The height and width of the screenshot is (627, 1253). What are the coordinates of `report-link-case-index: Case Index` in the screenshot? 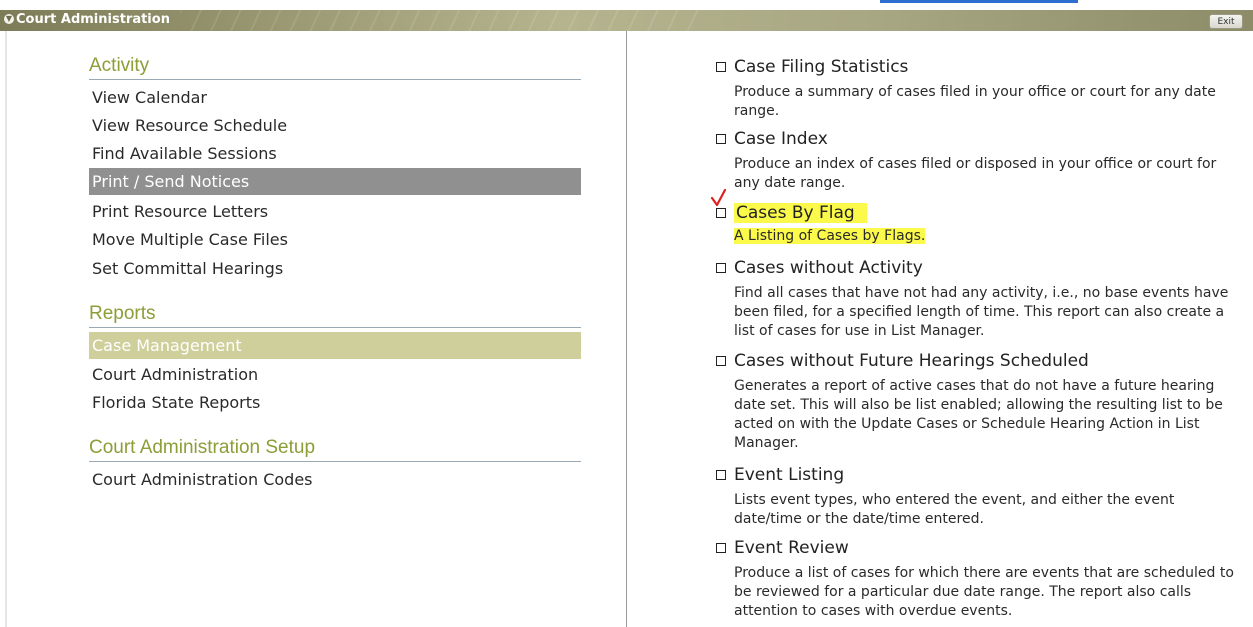 It's located at (980, 139).